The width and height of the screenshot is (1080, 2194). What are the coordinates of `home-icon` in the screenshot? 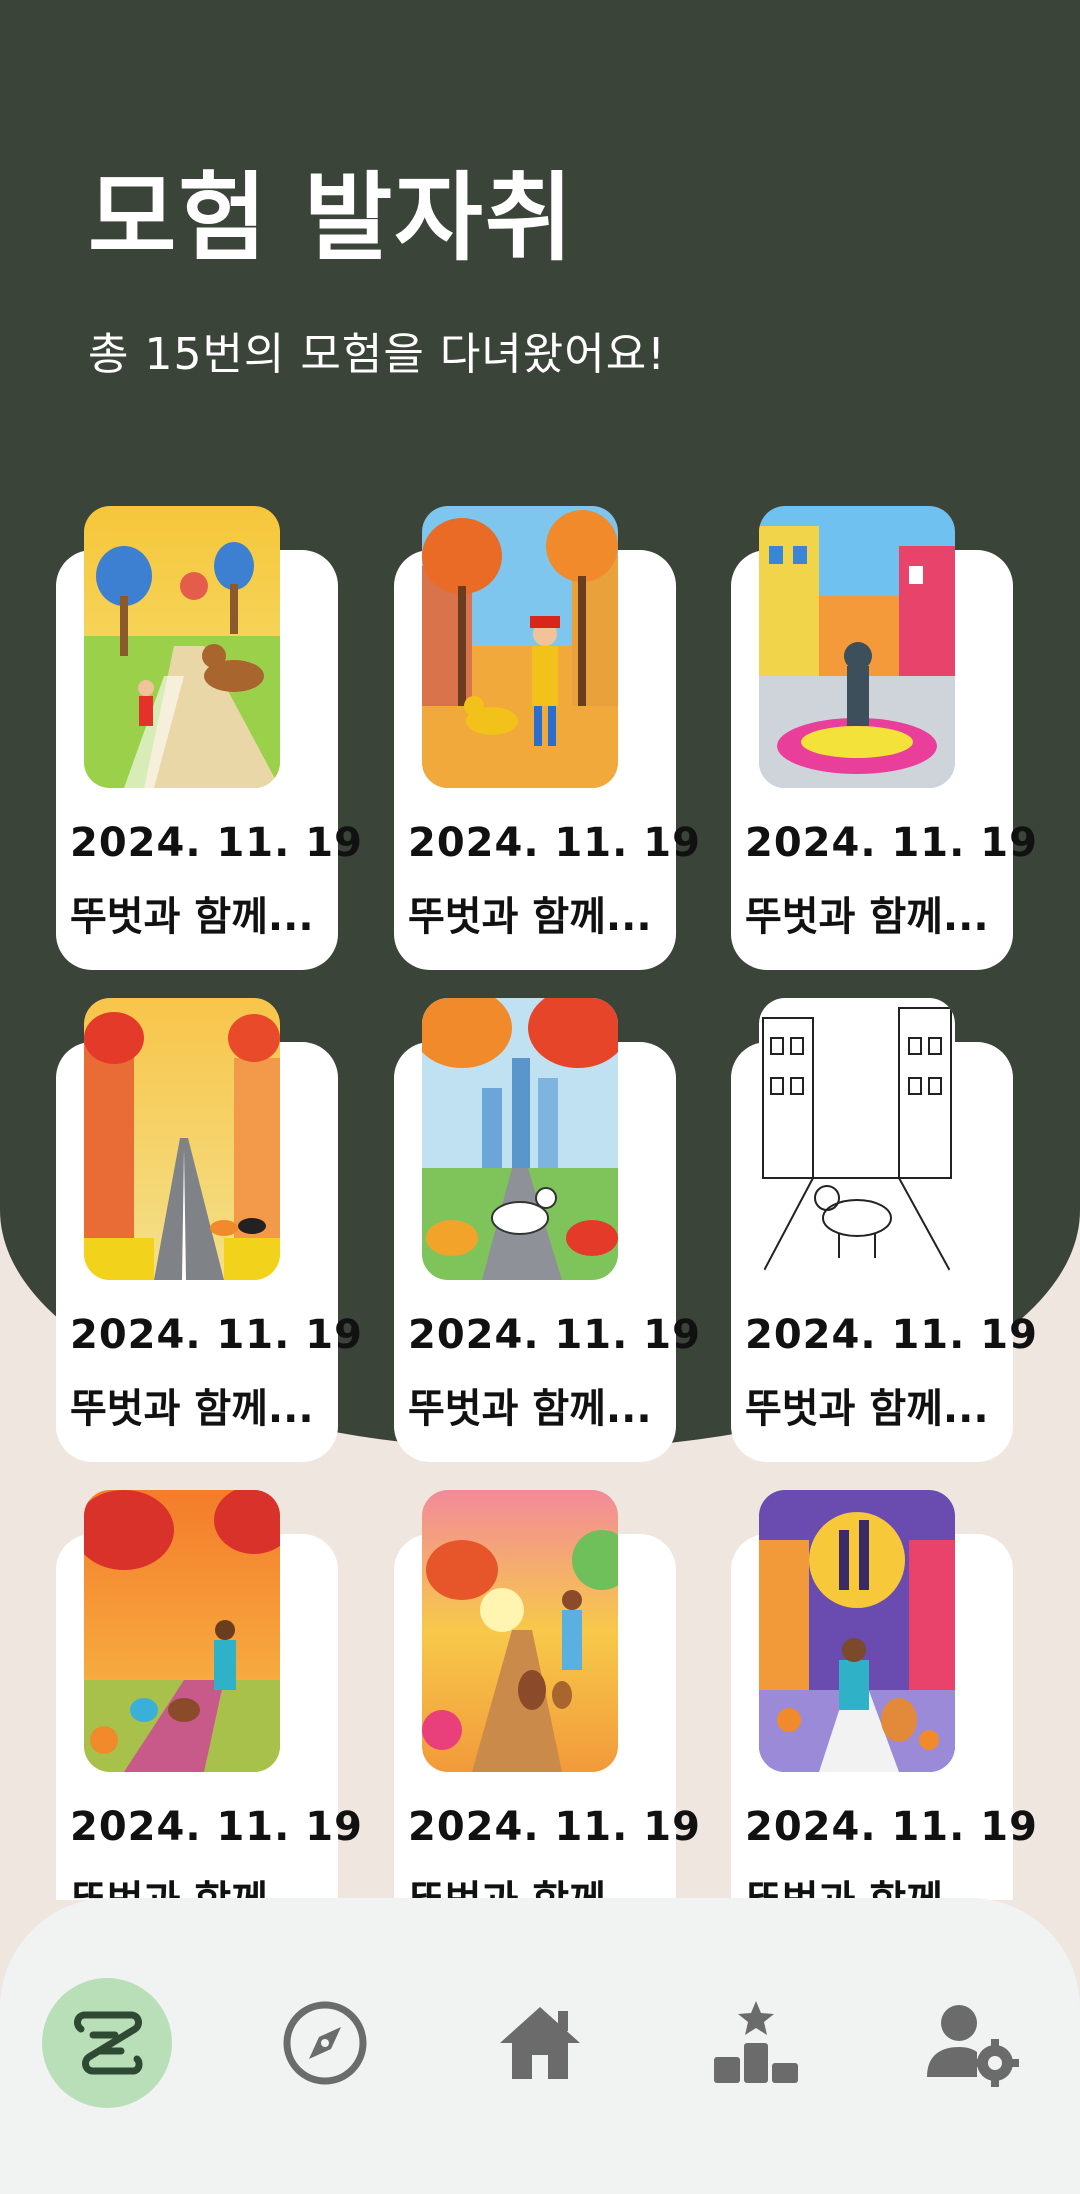 It's located at (540, 2043).